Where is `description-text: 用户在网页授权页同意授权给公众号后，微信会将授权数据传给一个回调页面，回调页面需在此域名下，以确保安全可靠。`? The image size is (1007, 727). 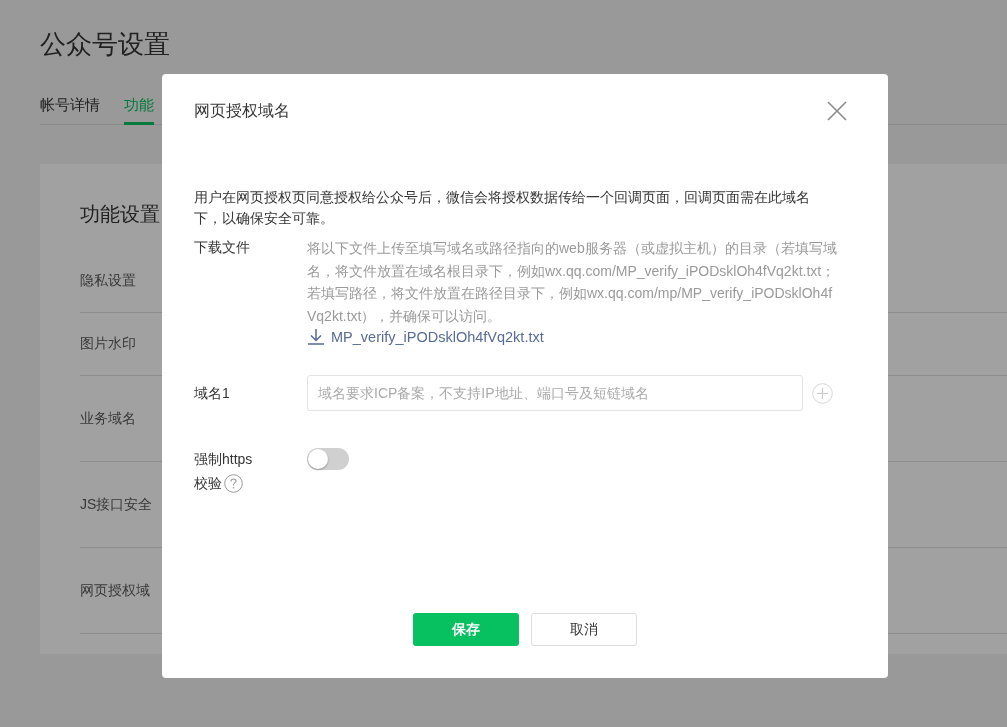 description-text: 用户在网页授权页同意授权给公众号后，微信会将授权数据传给一个回调页面，回调页面需在此域名下，以确保安全可靠。 is located at coordinates (502, 208).